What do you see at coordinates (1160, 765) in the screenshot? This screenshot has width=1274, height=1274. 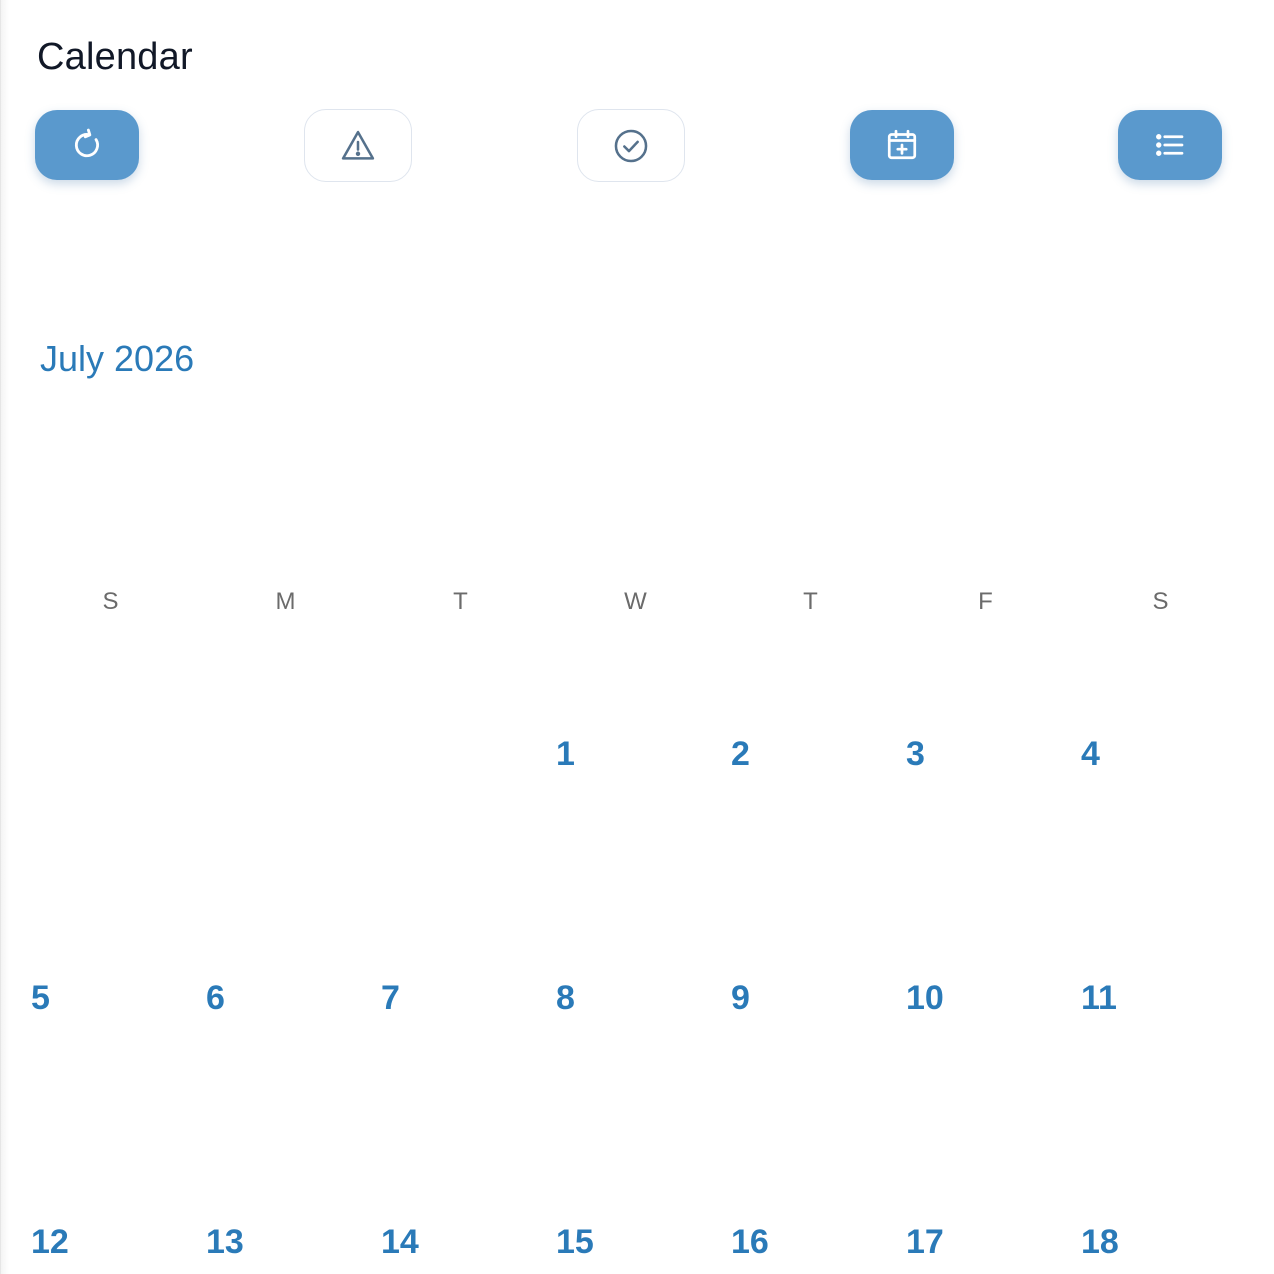 I see `day-cell-4: 4` at bounding box center [1160, 765].